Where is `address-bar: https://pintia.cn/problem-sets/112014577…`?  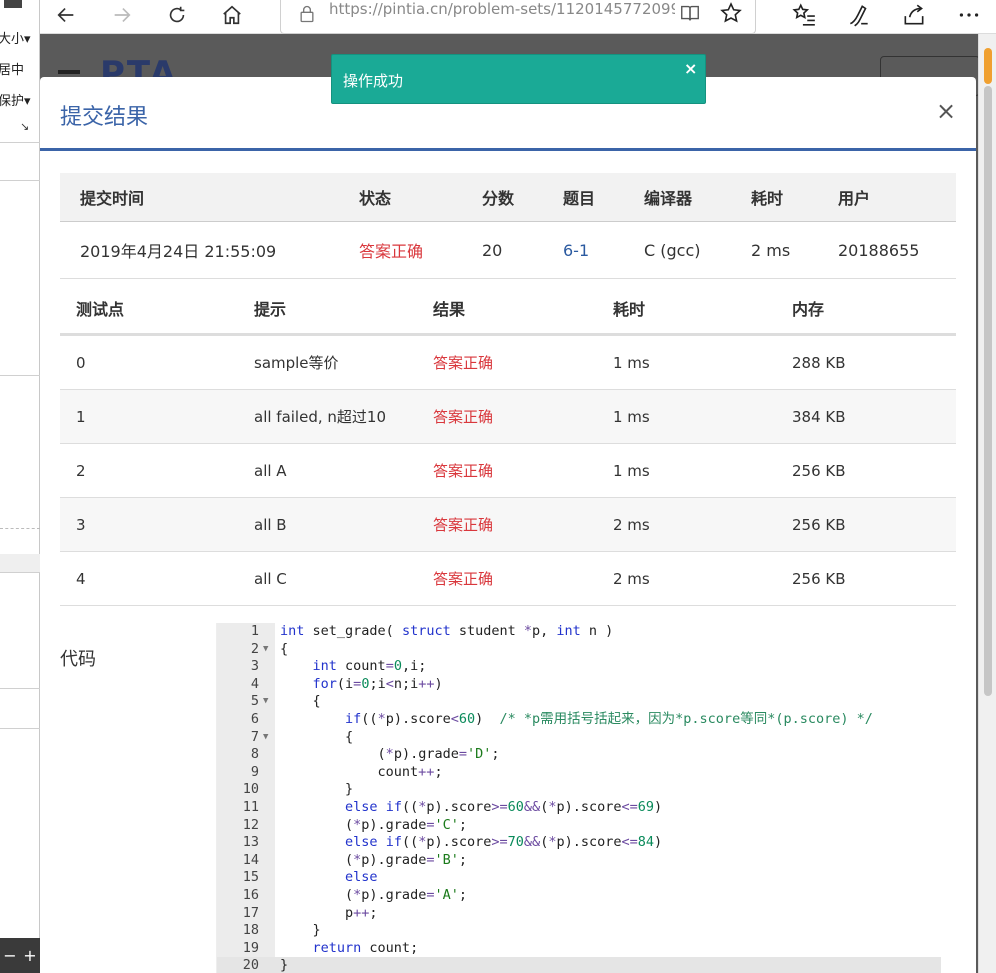
address-bar: https://pintia.cn/problem-sets/112014577… is located at coordinates (518, 17).